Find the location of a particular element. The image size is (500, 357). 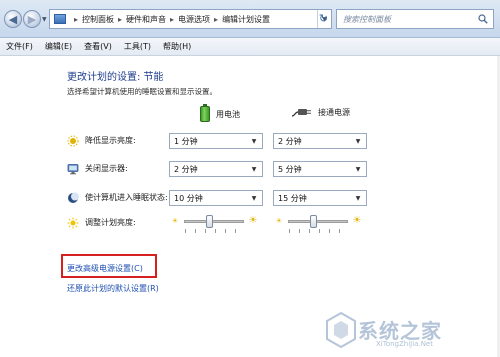

breadcrumb: ▸ 控制面板 ▸ 硬件和声音 ▸ 电源选项 ▸ 编辑计划设置 ▼ is located at coordinates (190, 19).